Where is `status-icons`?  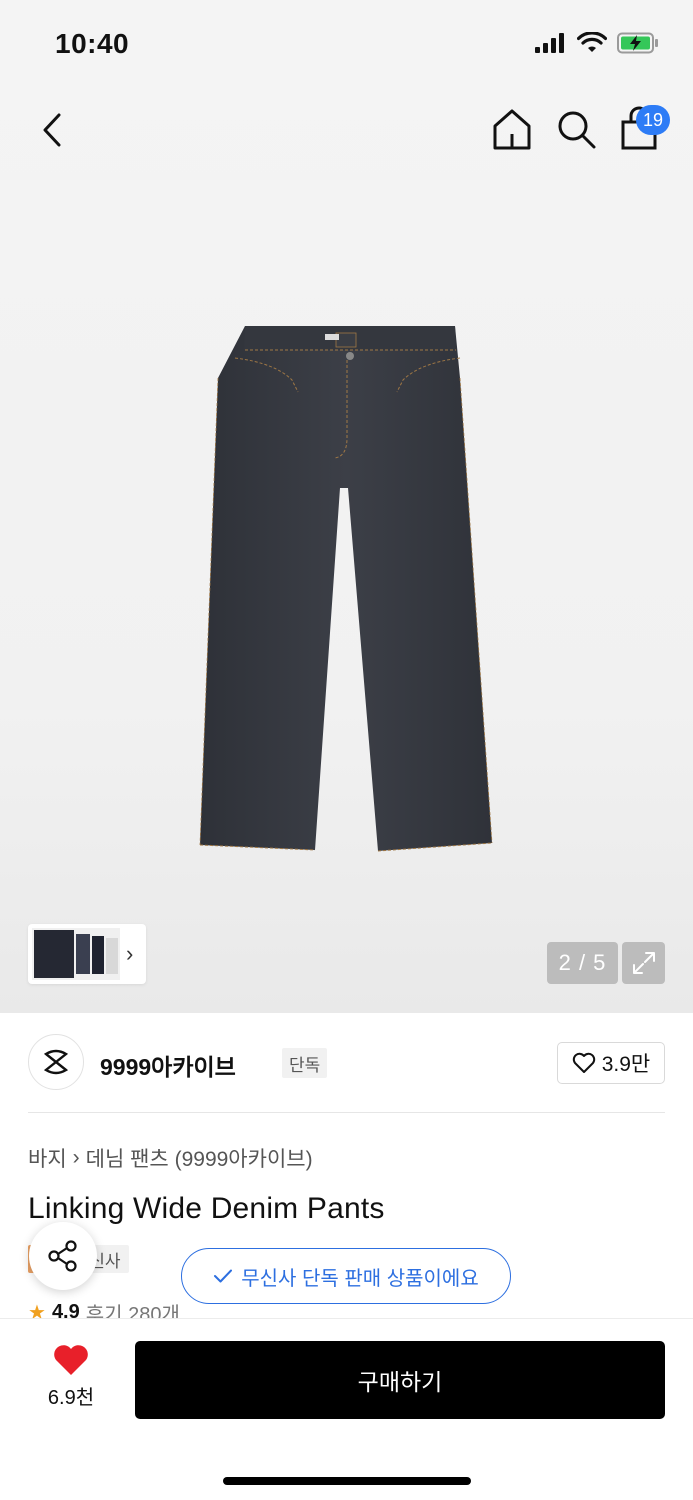
status-icons is located at coordinates (597, 43).